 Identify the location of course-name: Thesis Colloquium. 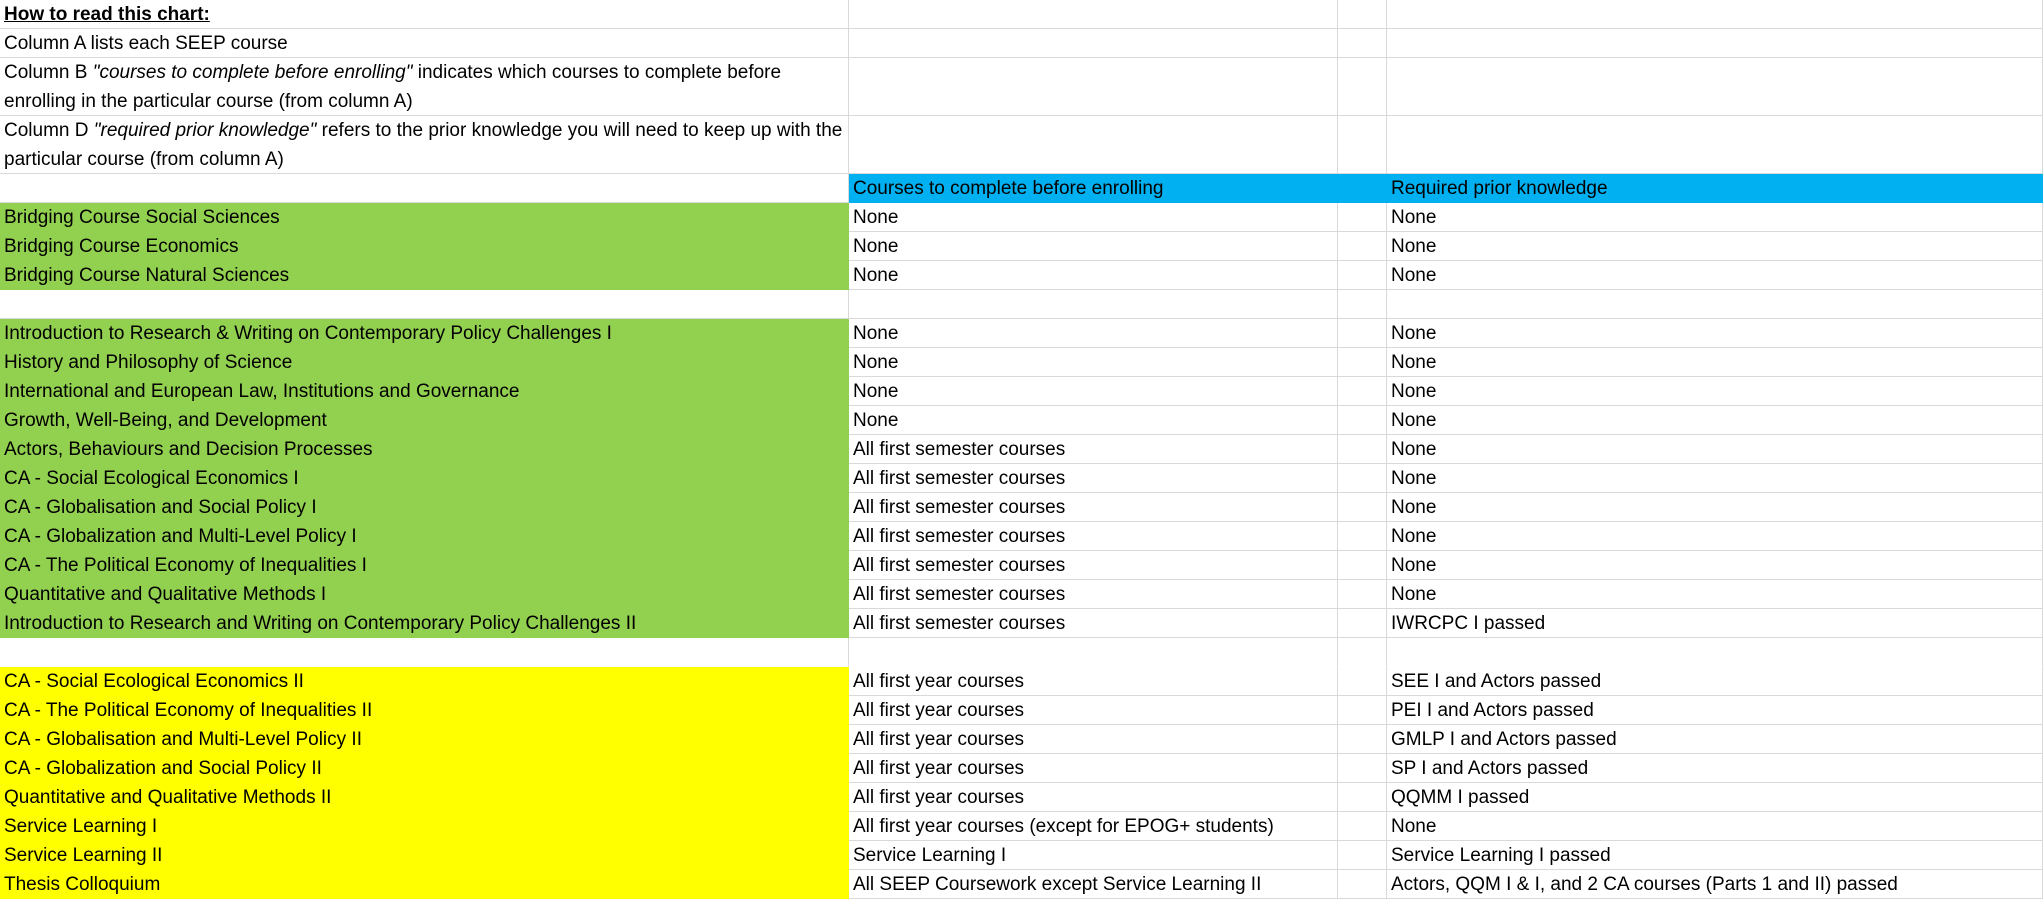
(424, 884).